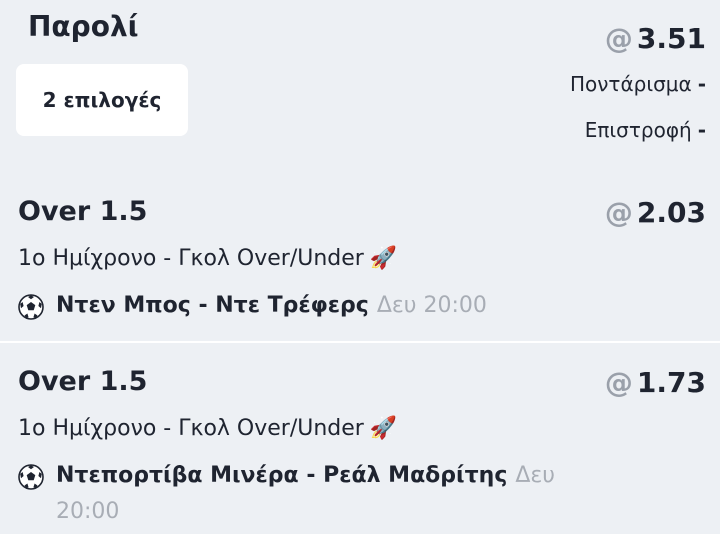 This screenshot has height=534, width=720. What do you see at coordinates (431, 305) in the screenshot?
I see `match-kickoff: Δευ 20:00` at bounding box center [431, 305].